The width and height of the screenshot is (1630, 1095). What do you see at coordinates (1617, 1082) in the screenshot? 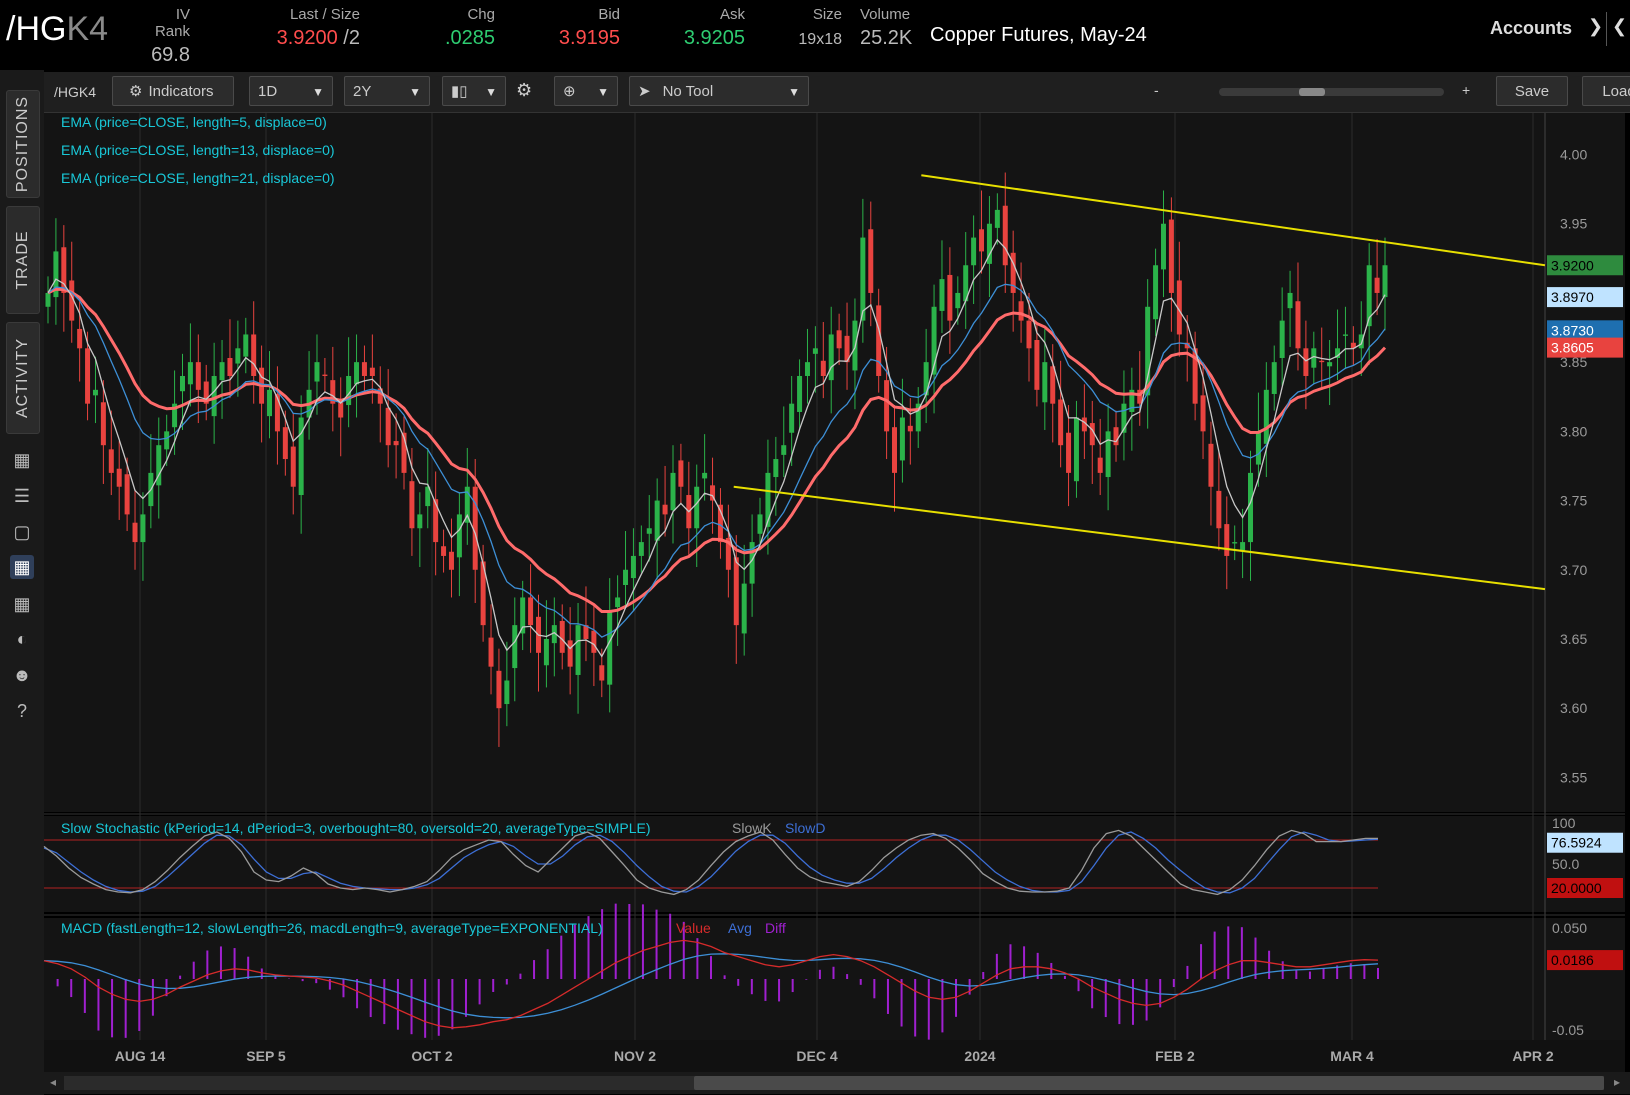
I see `chevron-right-icon: ▸` at bounding box center [1617, 1082].